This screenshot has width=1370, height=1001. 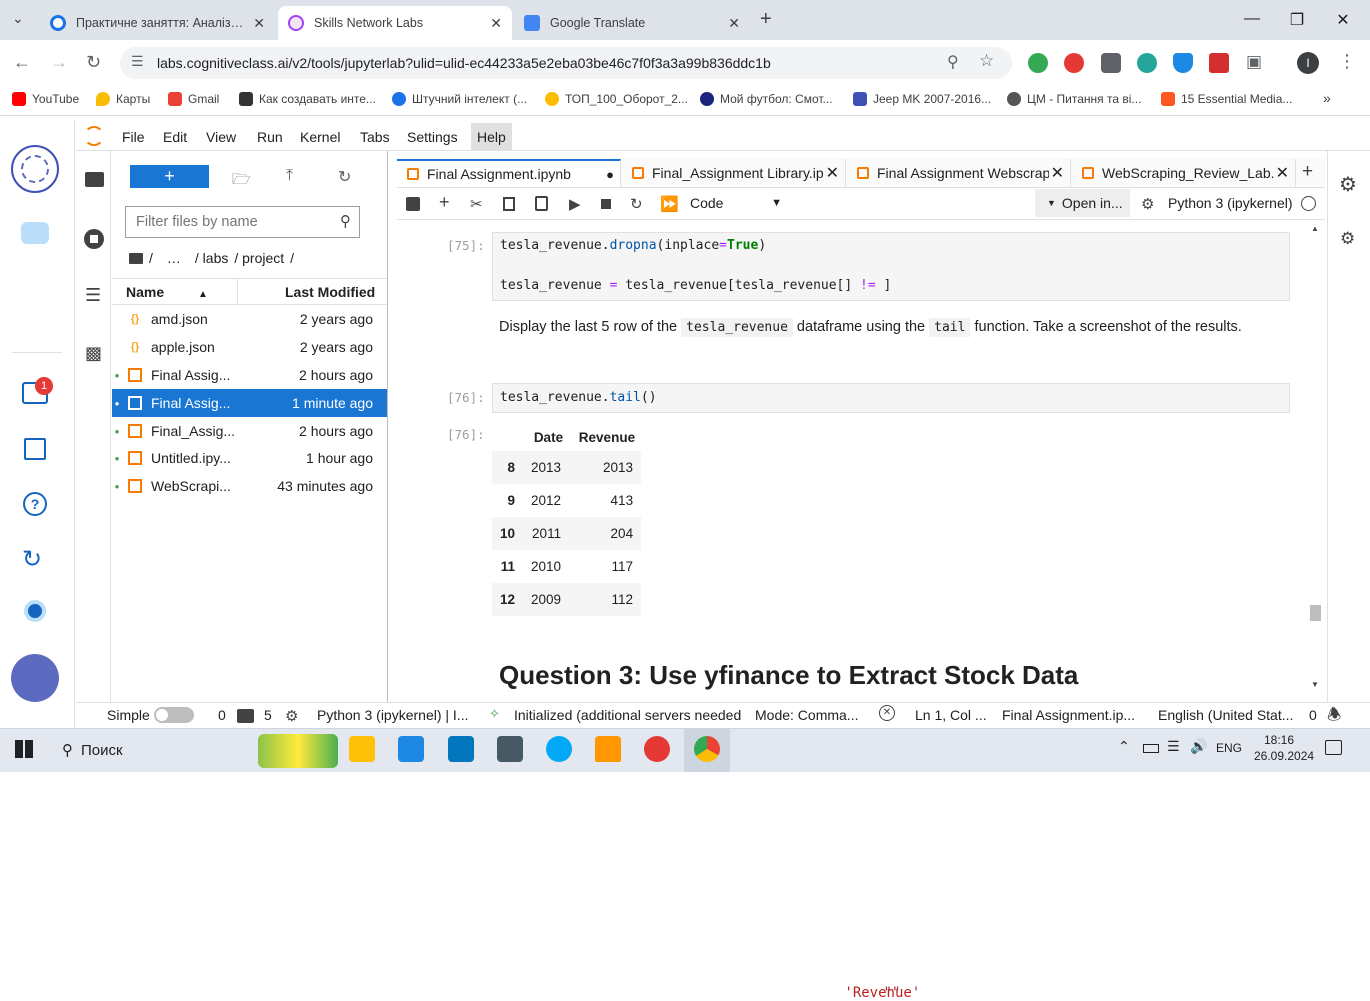 What do you see at coordinates (59, 62) in the screenshot?
I see `forward-icon: →` at bounding box center [59, 62].